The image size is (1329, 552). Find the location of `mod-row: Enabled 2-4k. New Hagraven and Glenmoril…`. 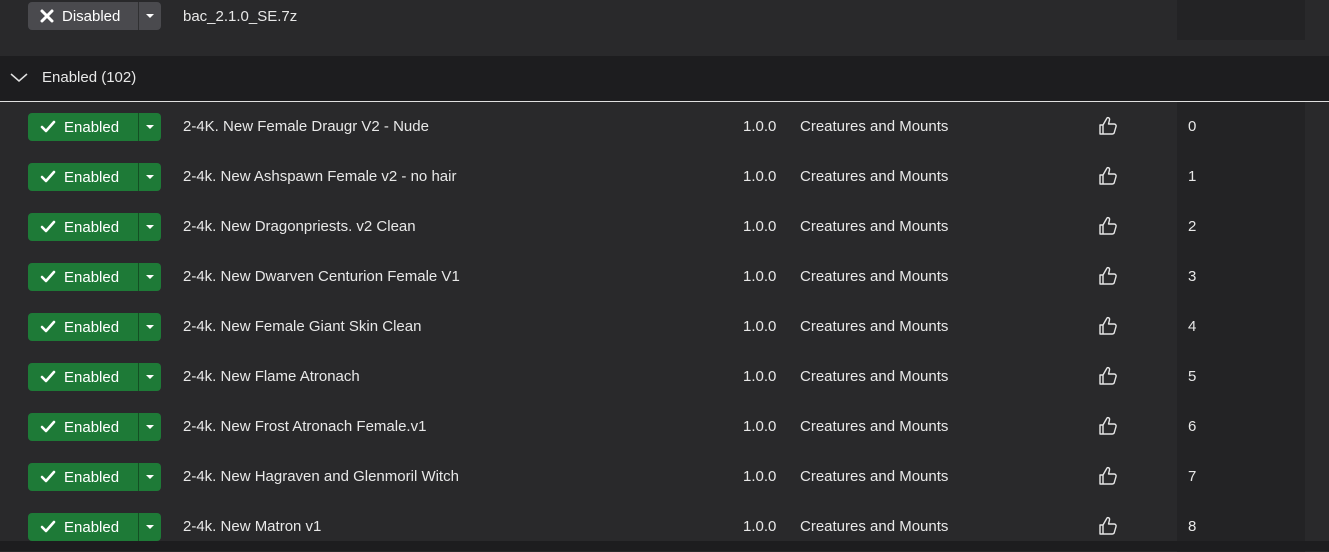

mod-row: Enabled 2-4k. New Hagraven and Glenmoril… is located at coordinates (664, 477).